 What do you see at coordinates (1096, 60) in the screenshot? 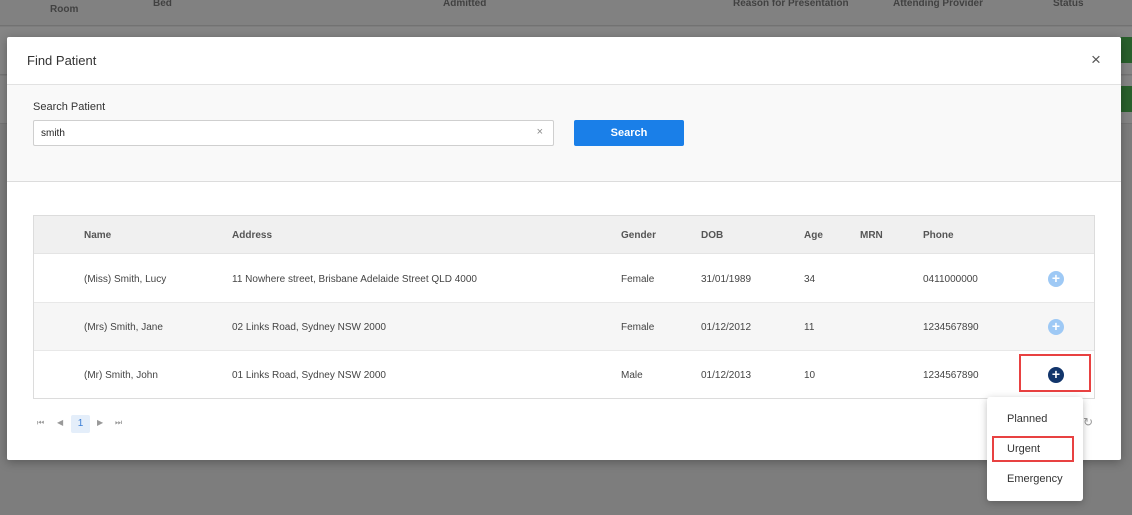
I see `close-icon: ×` at bounding box center [1096, 60].